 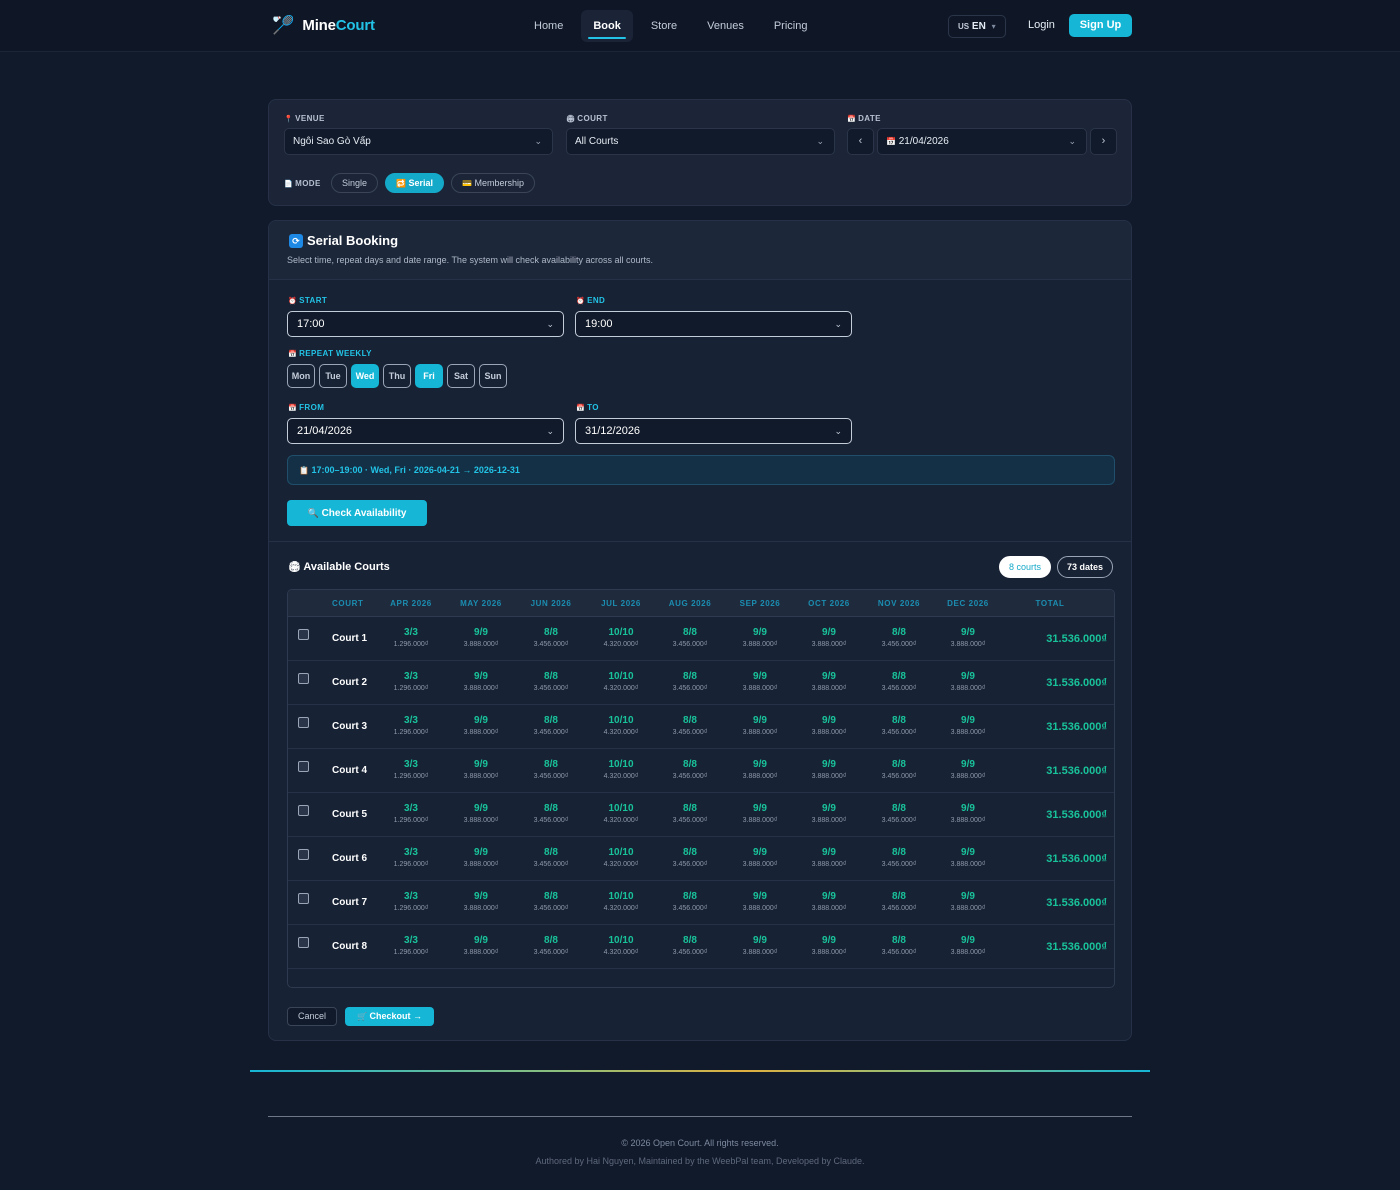 What do you see at coordinates (425, 431) in the screenshot?
I see `from-date-select: 21/04/2026 ⌄` at bounding box center [425, 431].